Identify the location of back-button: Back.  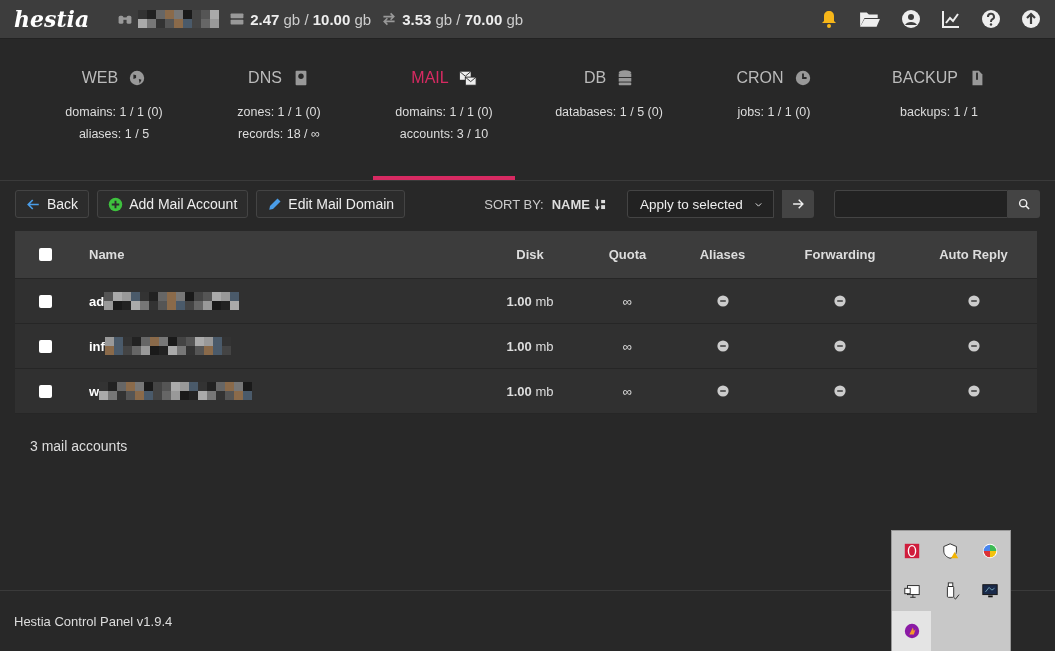
(52, 204).